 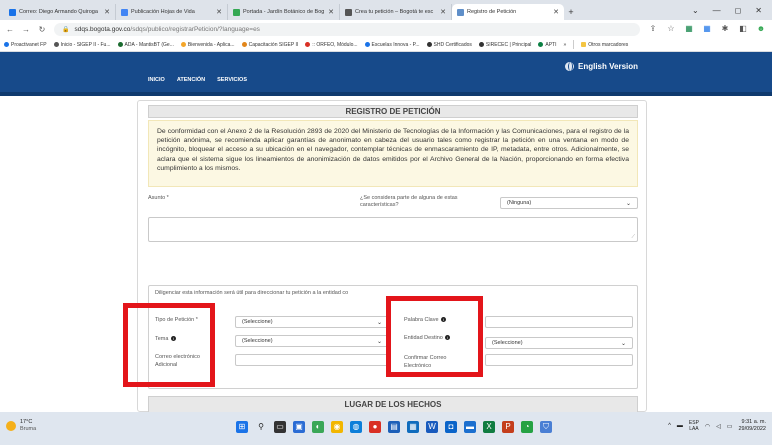 What do you see at coordinates (102, 29) in the screenshot?
I see `url-domain: sdqs.bogota.gov.co` at bounding box center [102, 29].